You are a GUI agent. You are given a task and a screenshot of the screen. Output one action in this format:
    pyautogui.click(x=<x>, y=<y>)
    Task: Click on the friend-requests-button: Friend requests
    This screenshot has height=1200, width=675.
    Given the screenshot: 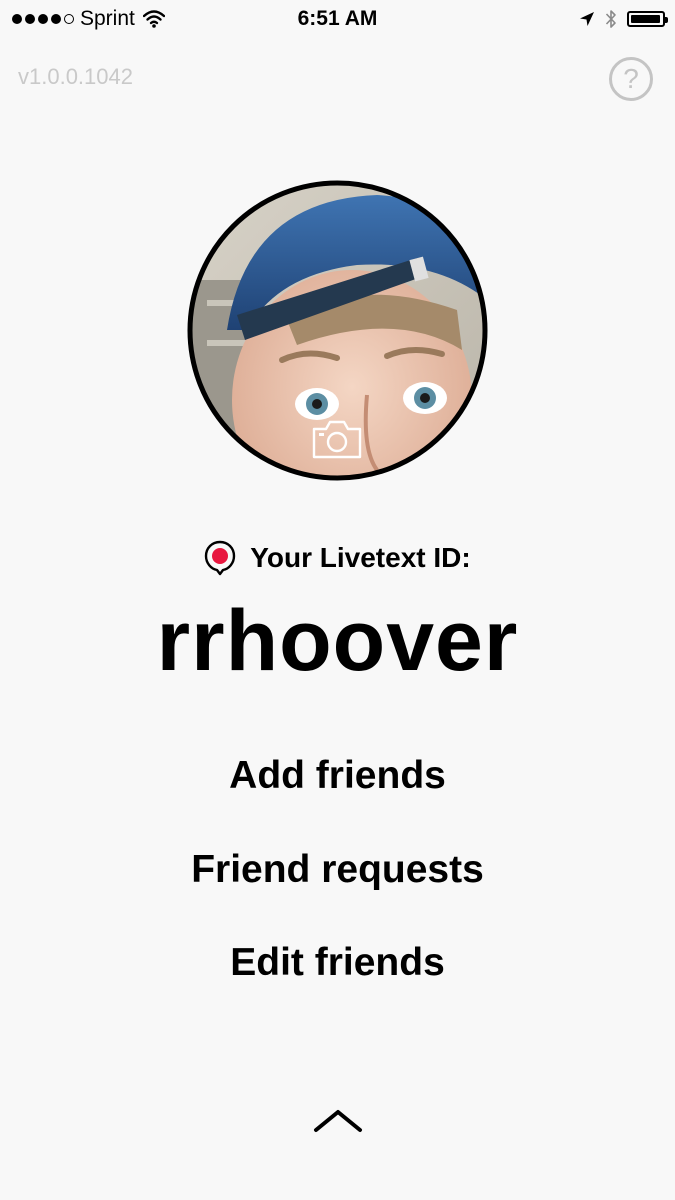 What is the action you would take?
    pyautogui.click(x=337, y=870)
    